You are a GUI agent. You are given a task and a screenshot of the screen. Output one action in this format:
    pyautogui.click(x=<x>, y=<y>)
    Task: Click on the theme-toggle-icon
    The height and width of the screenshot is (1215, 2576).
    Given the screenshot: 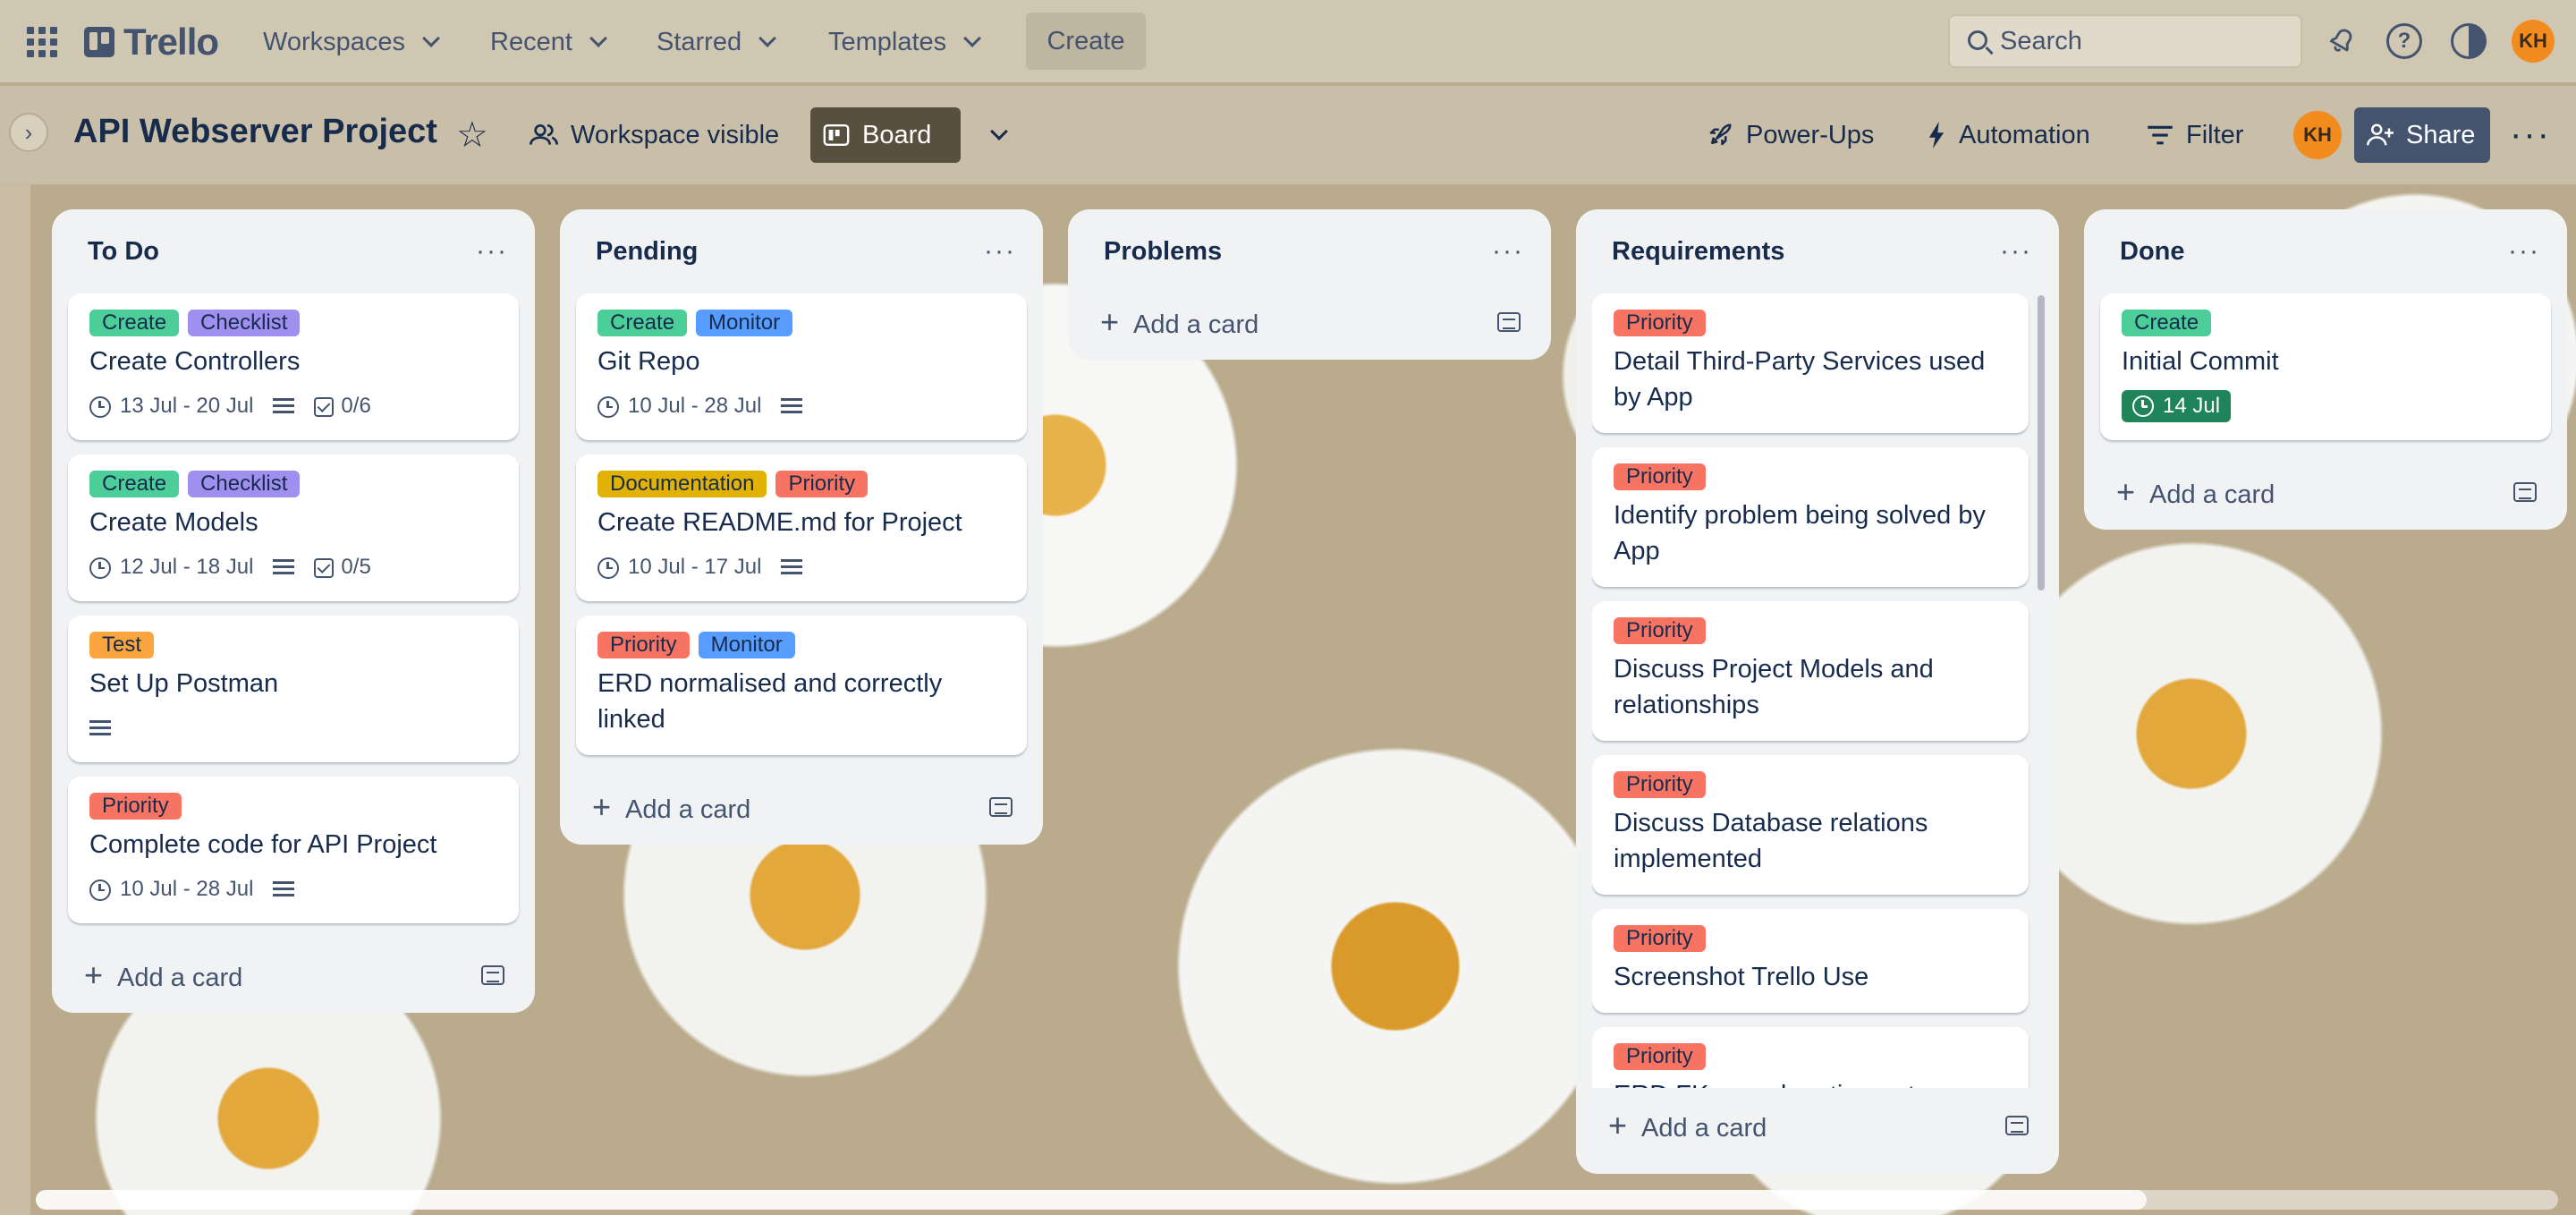 What is the action you would take?
    pyautogui.click(x=2469, y=41)
    